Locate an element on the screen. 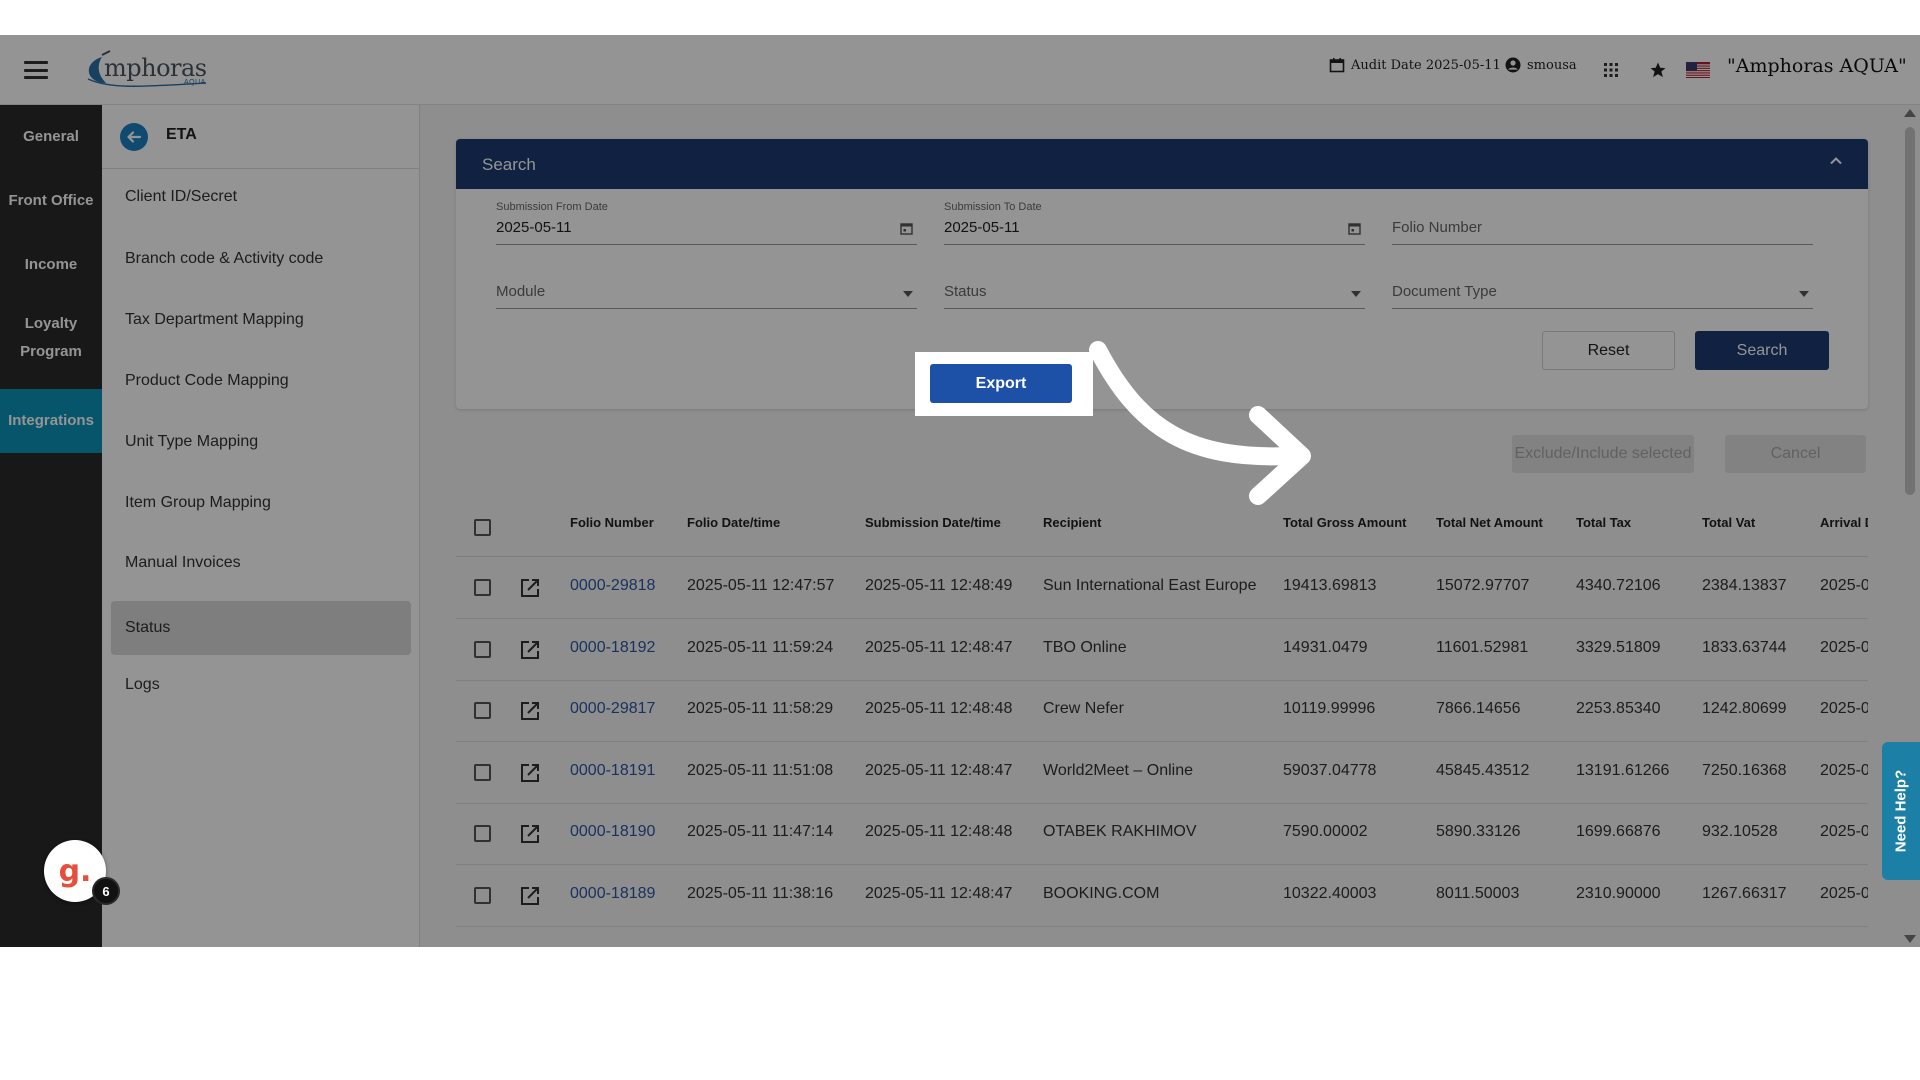  arrival-date: 2025-0 is located at coordinates (1844, 585).